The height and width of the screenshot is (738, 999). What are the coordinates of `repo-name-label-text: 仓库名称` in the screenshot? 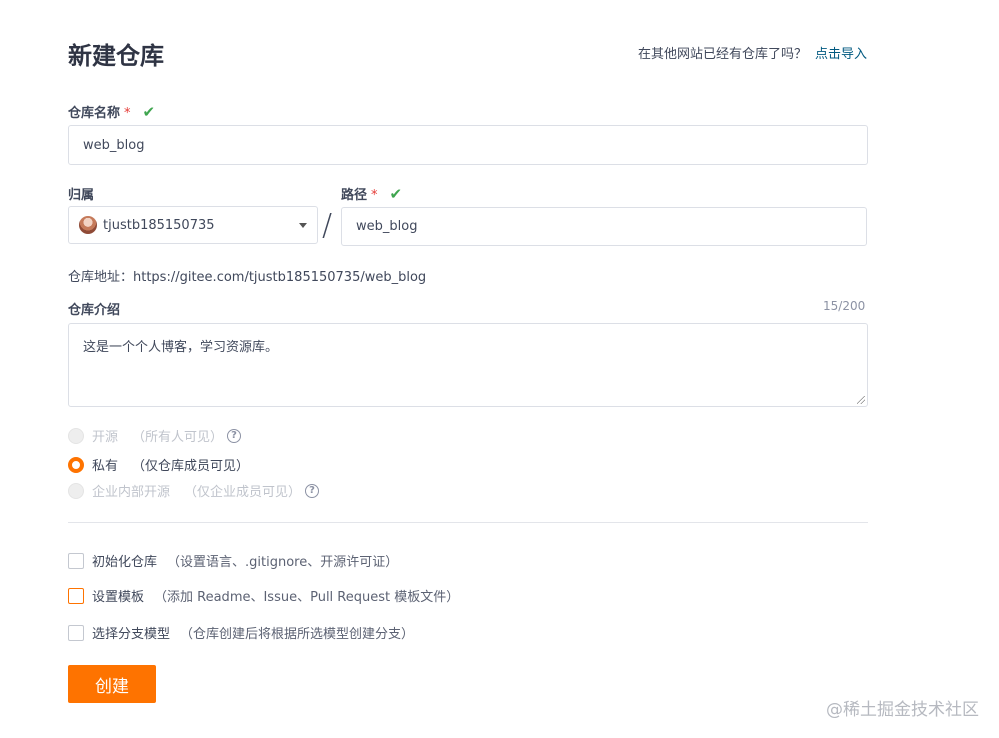 It's located at (94, 113).